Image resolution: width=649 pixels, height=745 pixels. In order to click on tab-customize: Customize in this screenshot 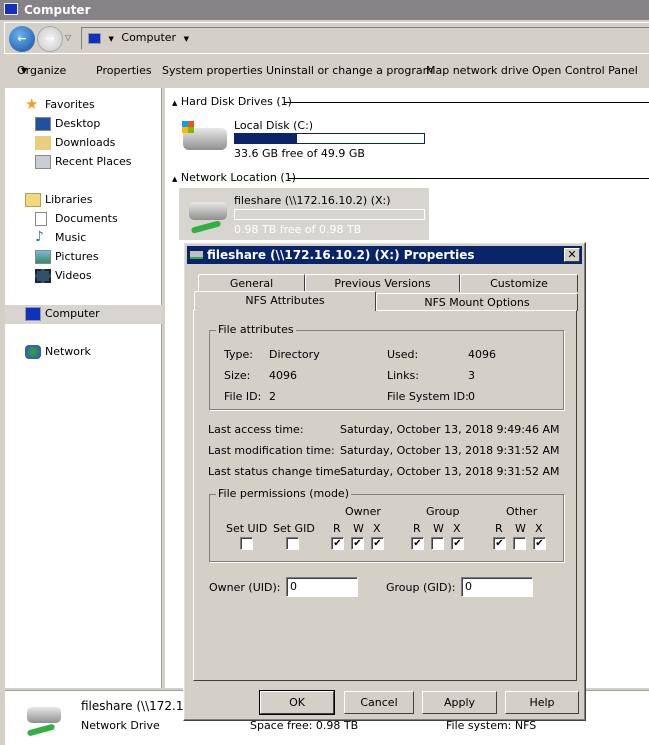, I will do `click(519, 283)`.